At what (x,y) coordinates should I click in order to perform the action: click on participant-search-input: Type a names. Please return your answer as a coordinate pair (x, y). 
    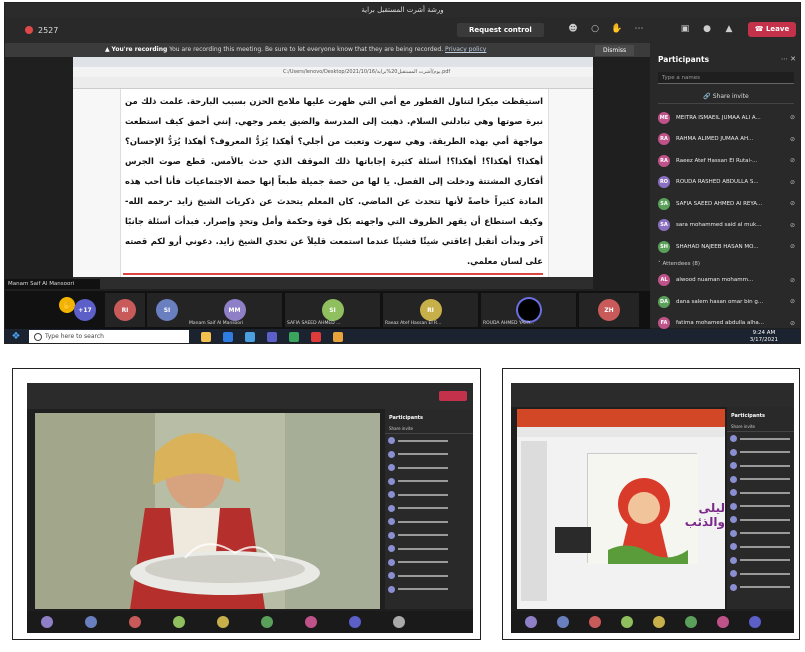
    Looking at the image, I should click on (726, 78).